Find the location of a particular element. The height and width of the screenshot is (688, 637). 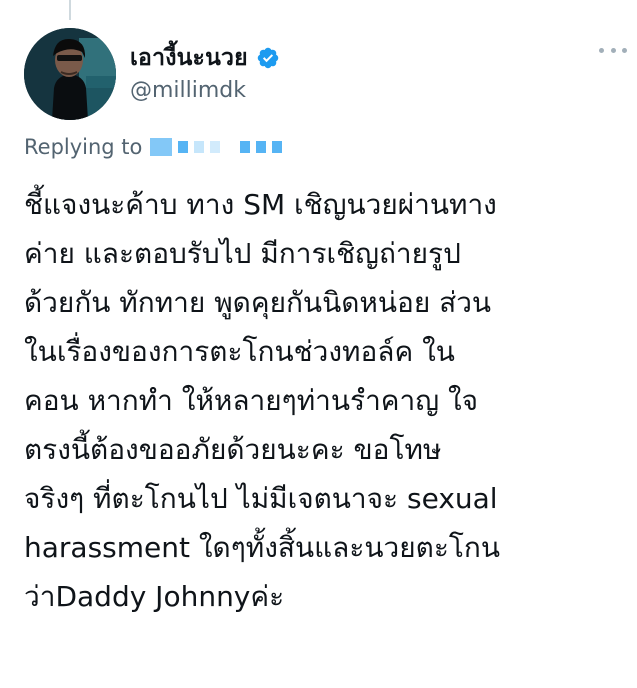

tweet-text-line: ว่าDaddy Johnnyค่ะ is located at coordinates (154, 596).